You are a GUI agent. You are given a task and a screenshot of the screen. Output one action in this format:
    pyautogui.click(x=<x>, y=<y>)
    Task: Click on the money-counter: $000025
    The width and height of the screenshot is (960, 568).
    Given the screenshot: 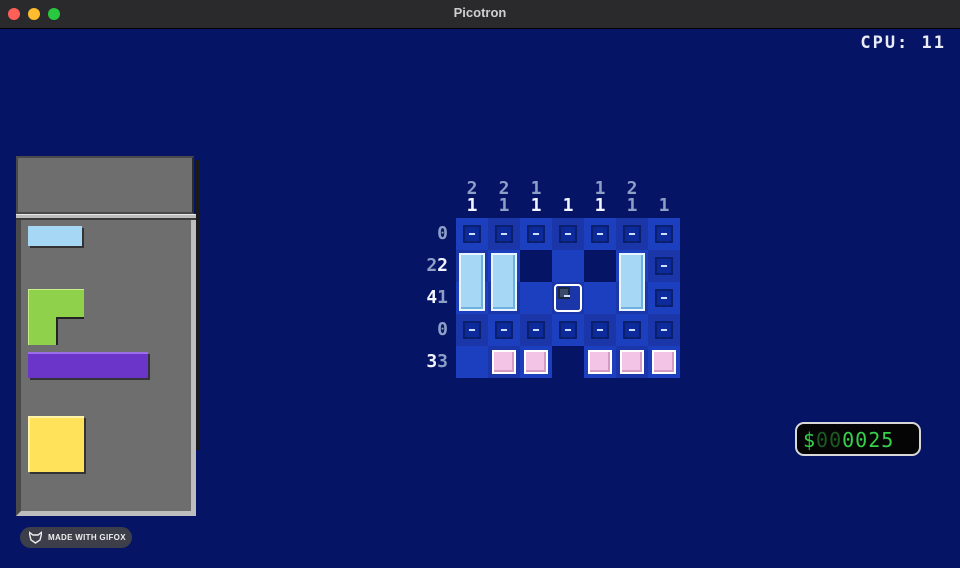 What is the action you would take?
    pyautogui.click(x=858, y=439)
    